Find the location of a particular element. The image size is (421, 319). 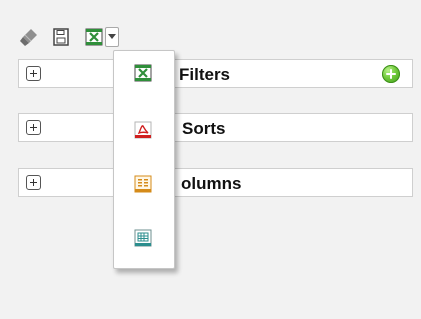

add-icon is located at coordinates (391, 74).